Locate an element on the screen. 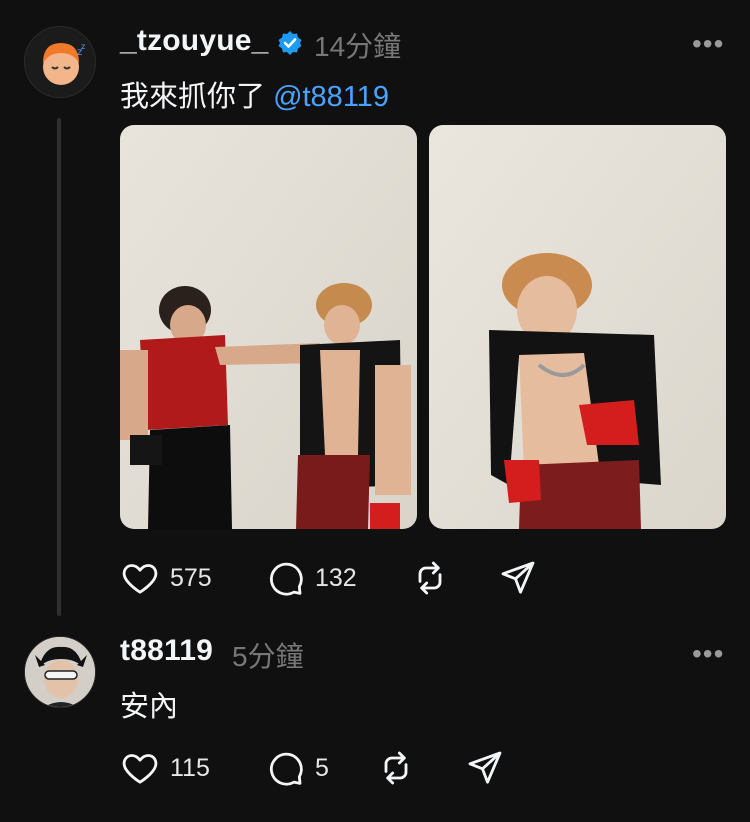 The height and width of the screenshot is (822, 750). post-comment-count: 132 is located at coordinates (336, 577).